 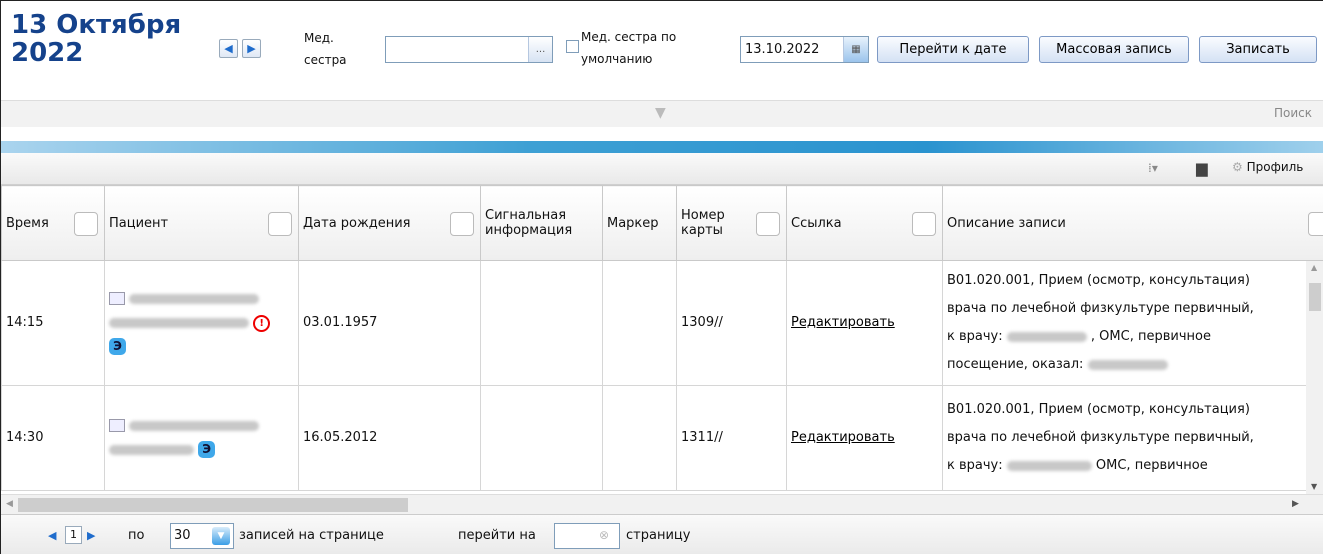 I want to click on vertical-scroll-thumb, so click(x=1315, y=297).